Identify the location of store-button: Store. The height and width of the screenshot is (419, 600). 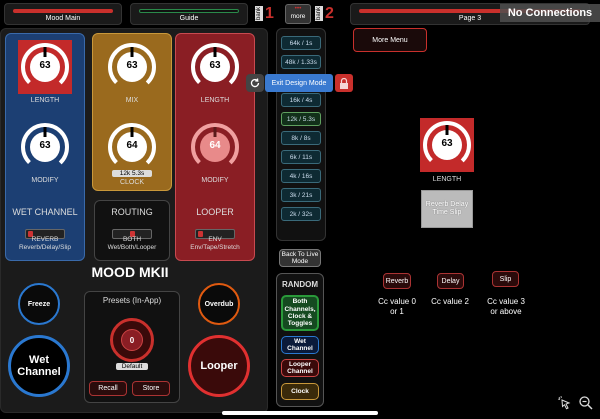
(151, 388).